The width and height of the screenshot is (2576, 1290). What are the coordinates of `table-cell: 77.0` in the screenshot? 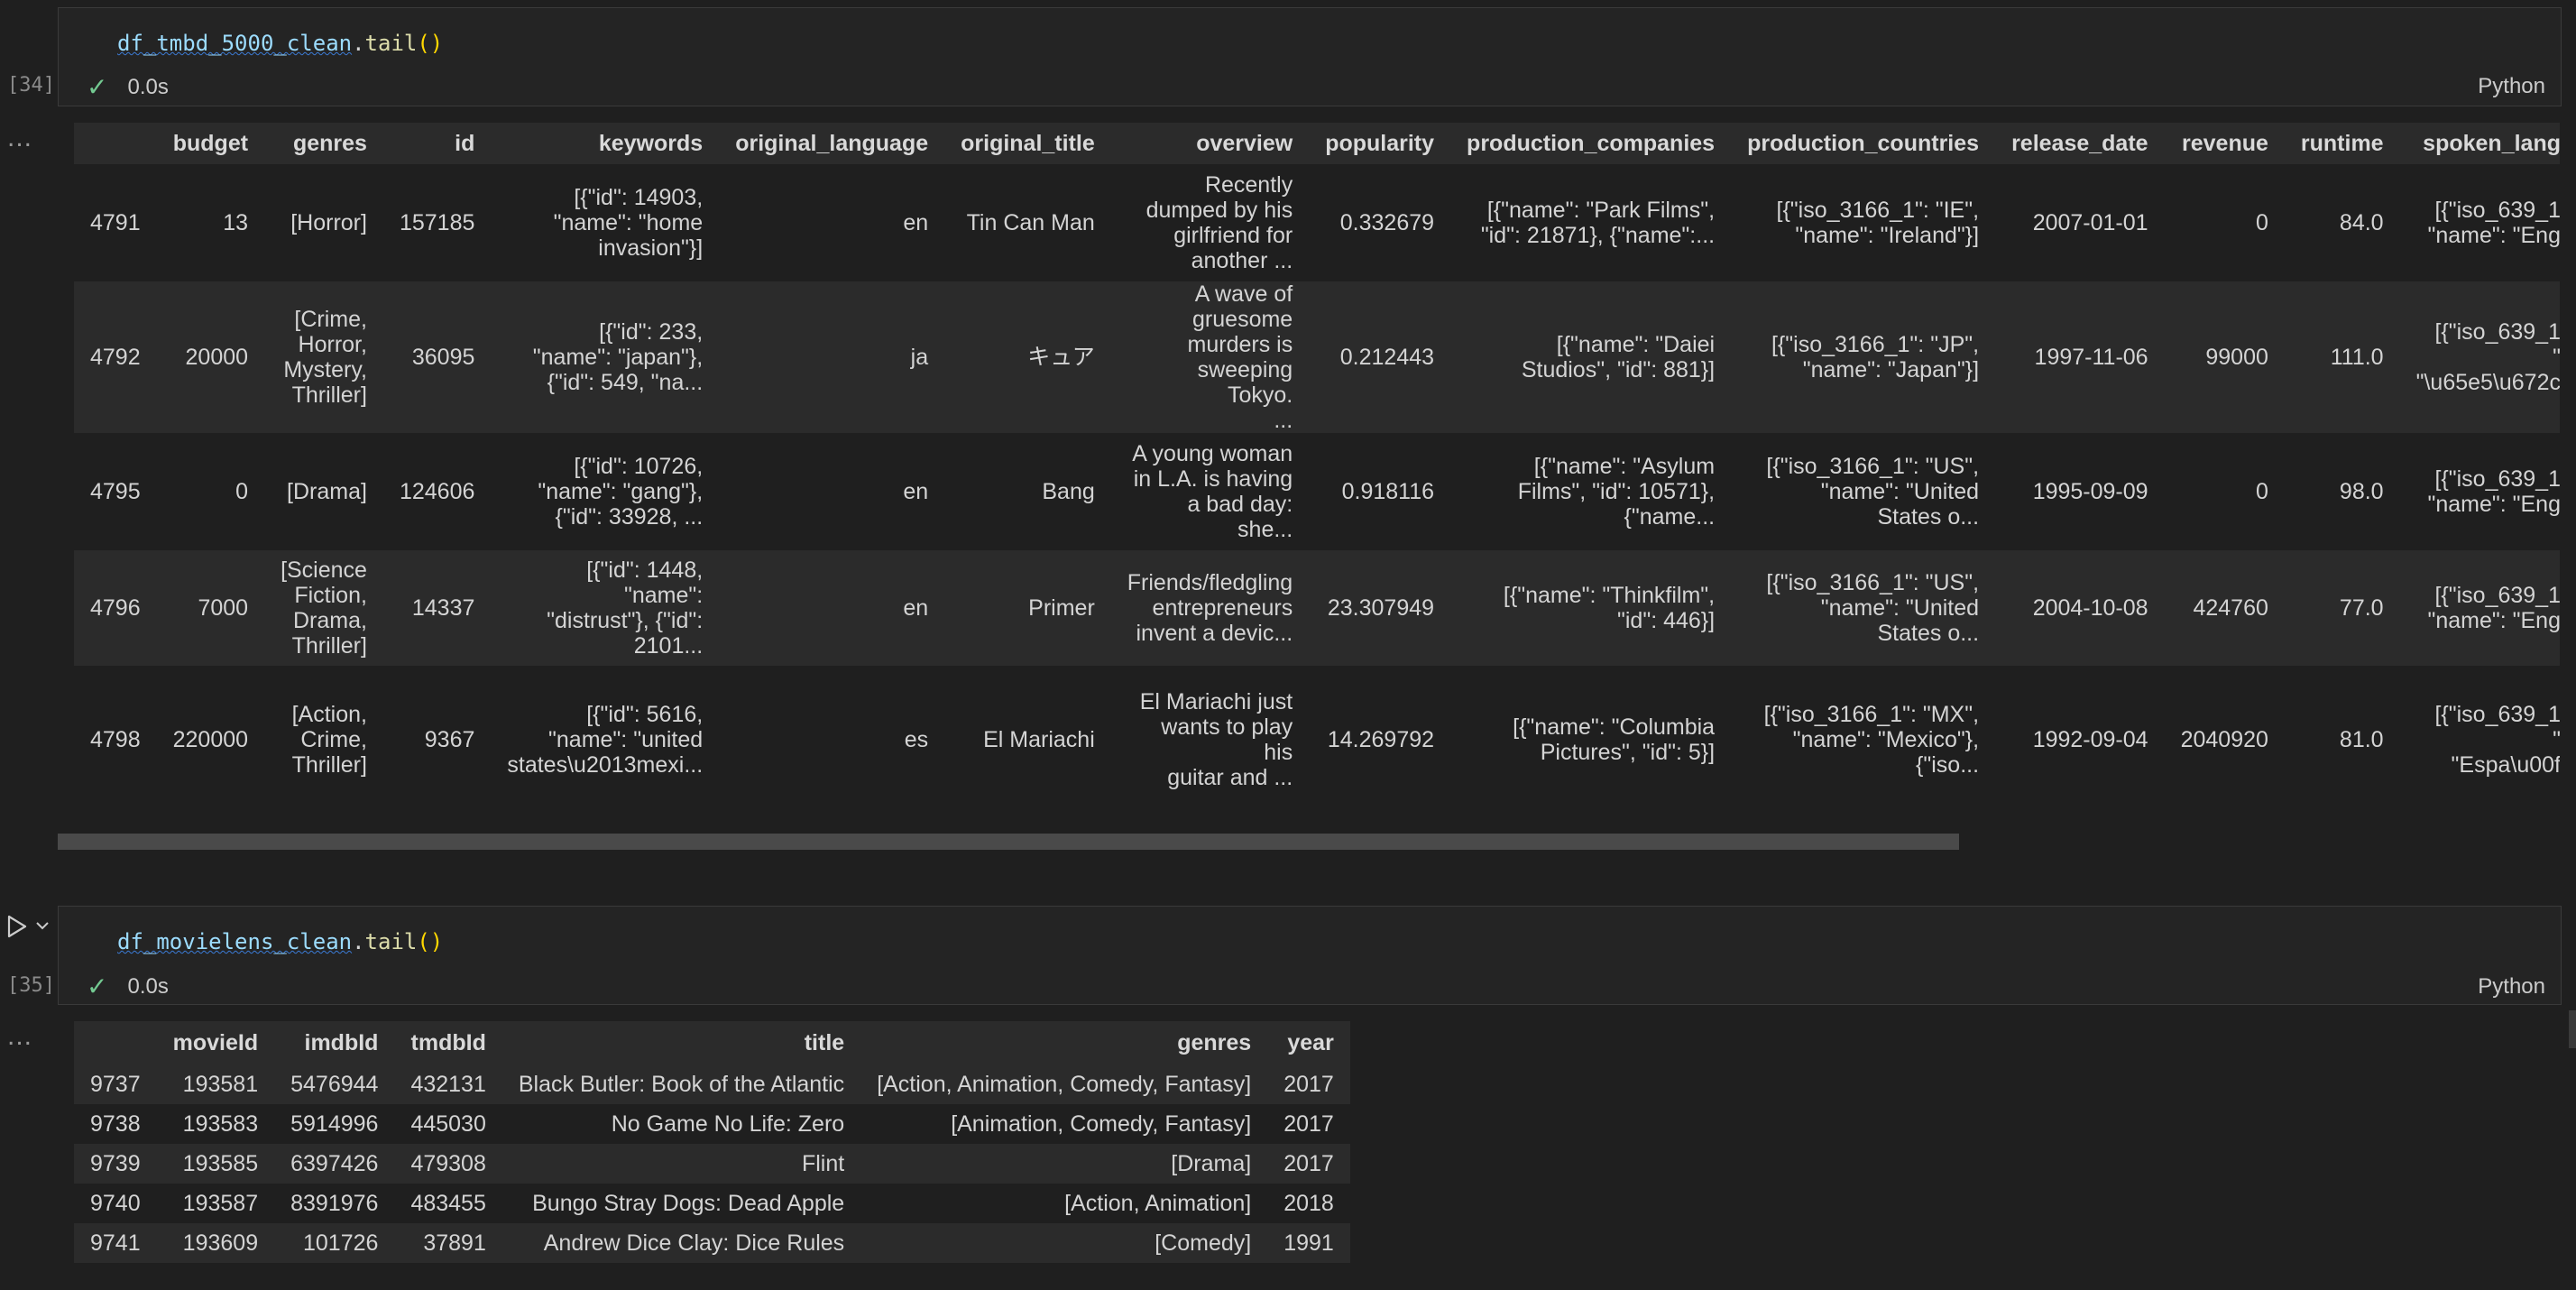 It's located at (2362, 608).